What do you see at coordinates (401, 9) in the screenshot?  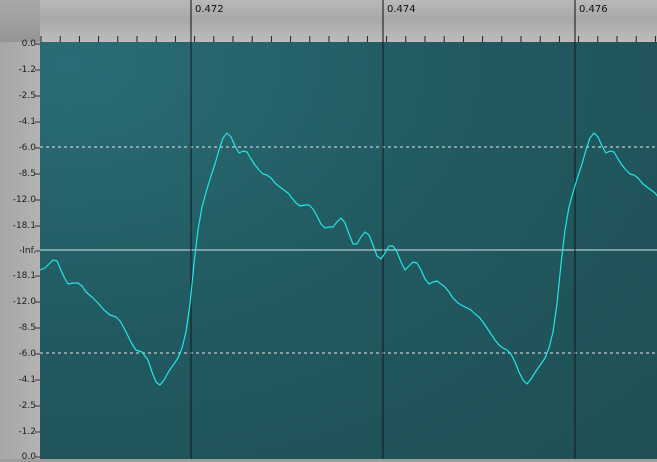 I see `time-label-0474: 0.474` at bounding box center [401, 9].